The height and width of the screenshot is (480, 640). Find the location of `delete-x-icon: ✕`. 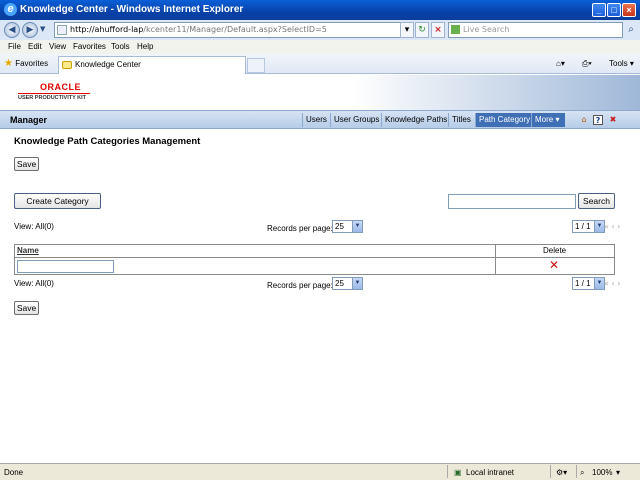

delete-x-icon: ✕ is located at coordinates (554, 265).